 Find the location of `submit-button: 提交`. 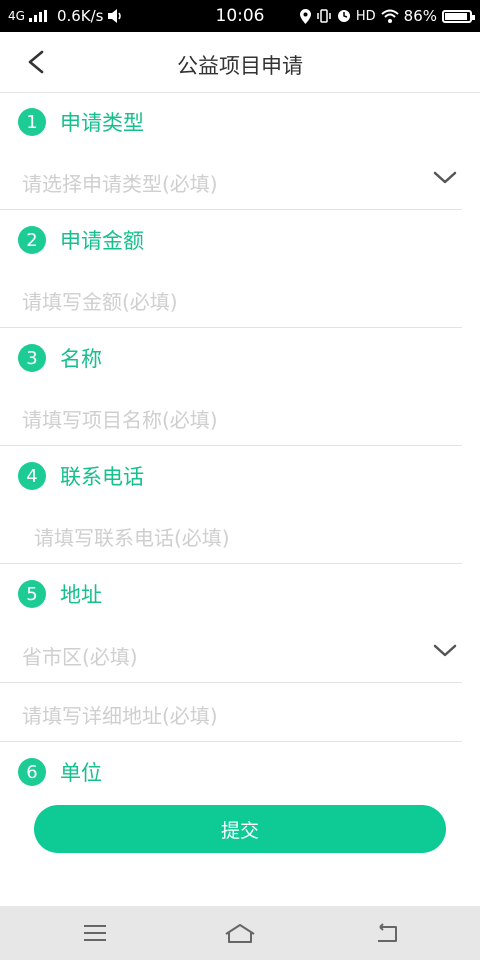

submit-button: 提交 is located at coordinates (240, 829).